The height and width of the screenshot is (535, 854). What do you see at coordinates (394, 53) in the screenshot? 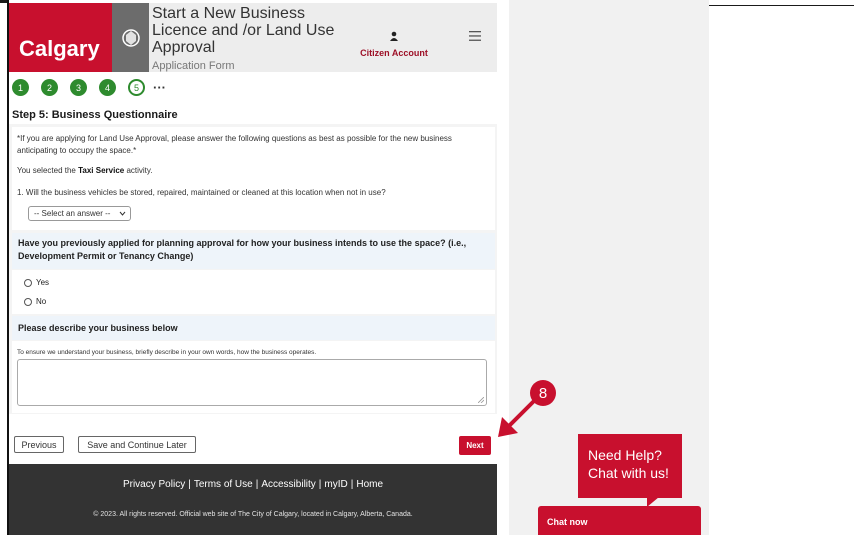
I see `citizen-account-label: Citizen Account` at bounding box center [394, 53].